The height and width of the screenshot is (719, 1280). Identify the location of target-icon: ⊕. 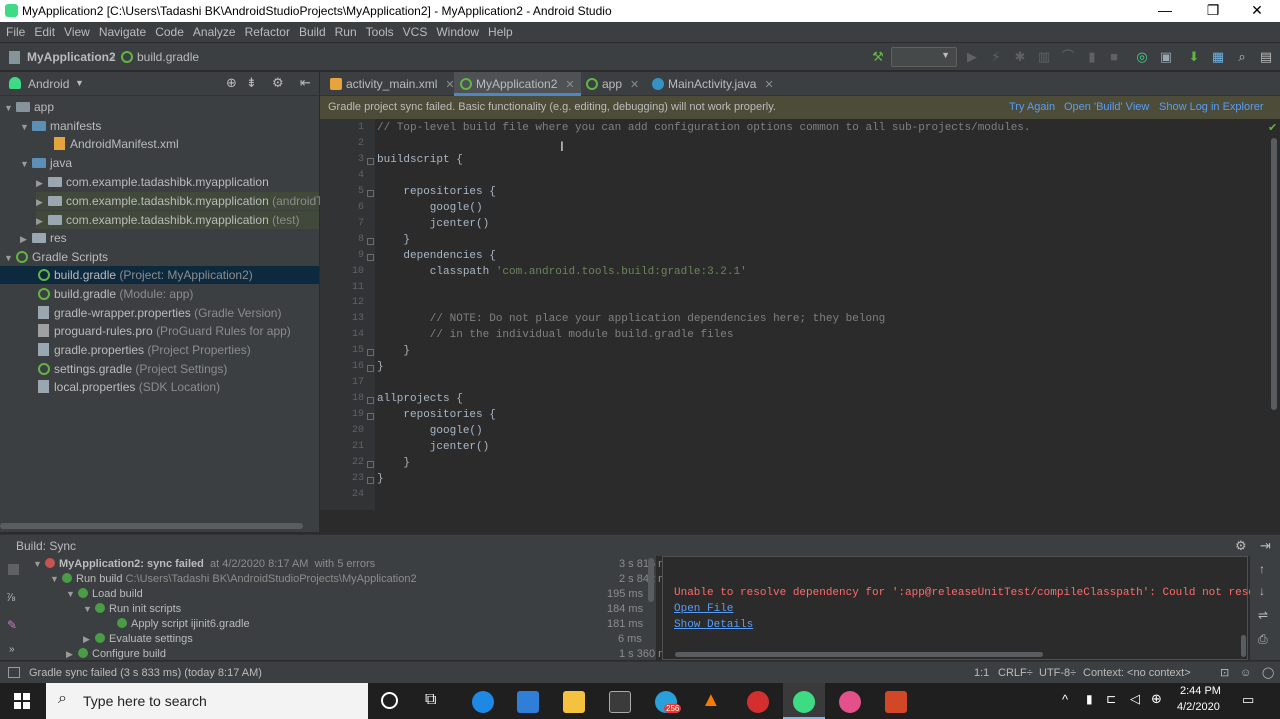
(231, 83).